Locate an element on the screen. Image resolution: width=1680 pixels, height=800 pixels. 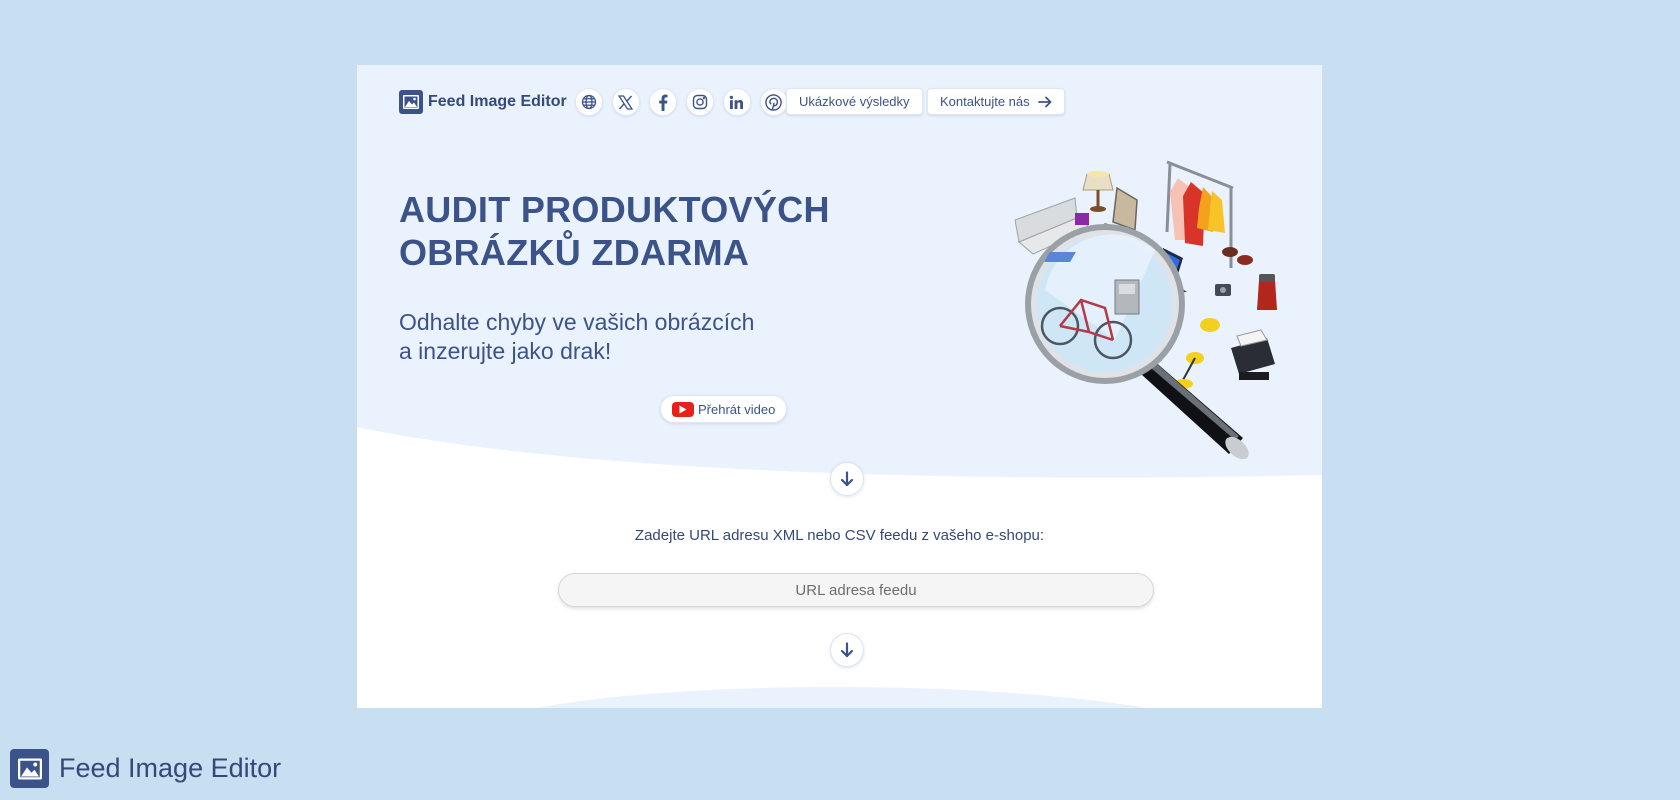
contact-button: Kontaktujte nás is located at coordinates (996, 101).